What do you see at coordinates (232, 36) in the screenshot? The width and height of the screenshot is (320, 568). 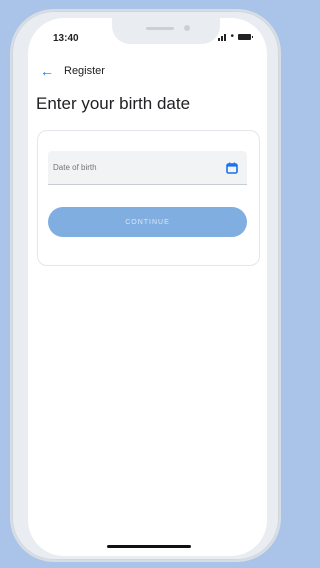 I see `wifi-icon: •` at bounding box center [232, 36].